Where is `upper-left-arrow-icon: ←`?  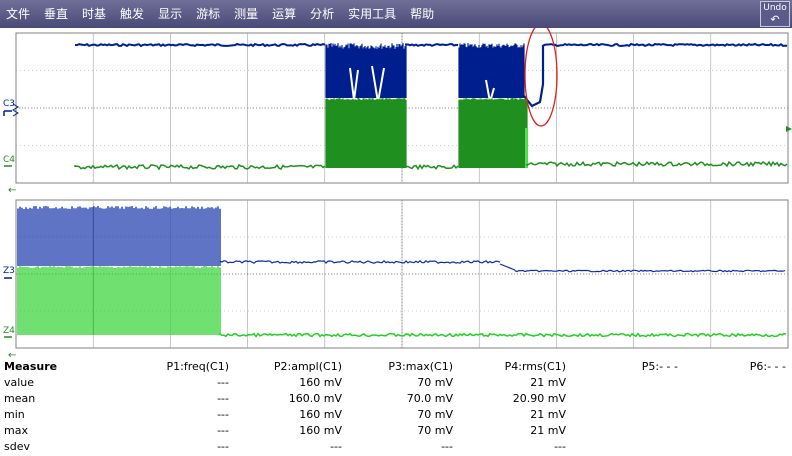 upper-left-arrow-icon: ← is located at coordinates (12, 190).